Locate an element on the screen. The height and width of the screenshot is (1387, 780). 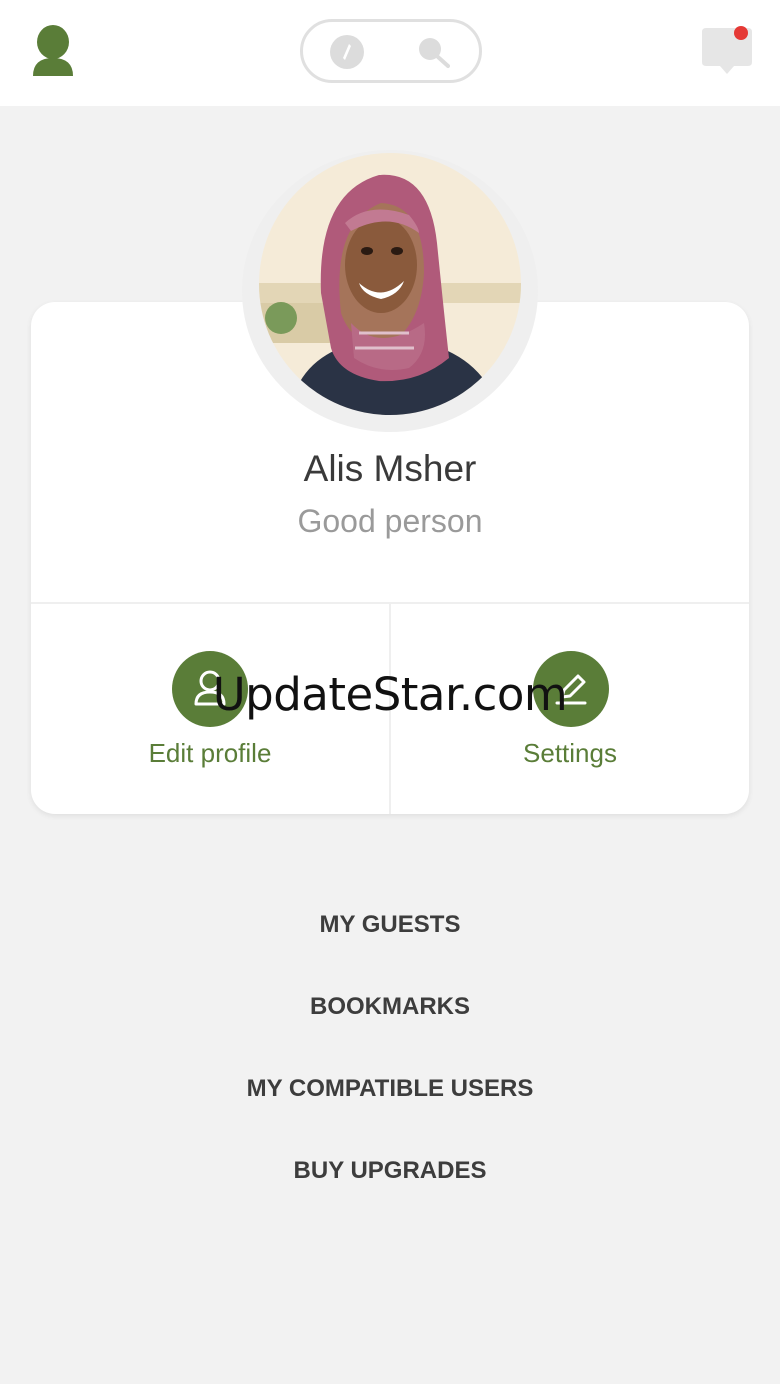
profile-name: Alis Msher is located at coordinates (390, 468).